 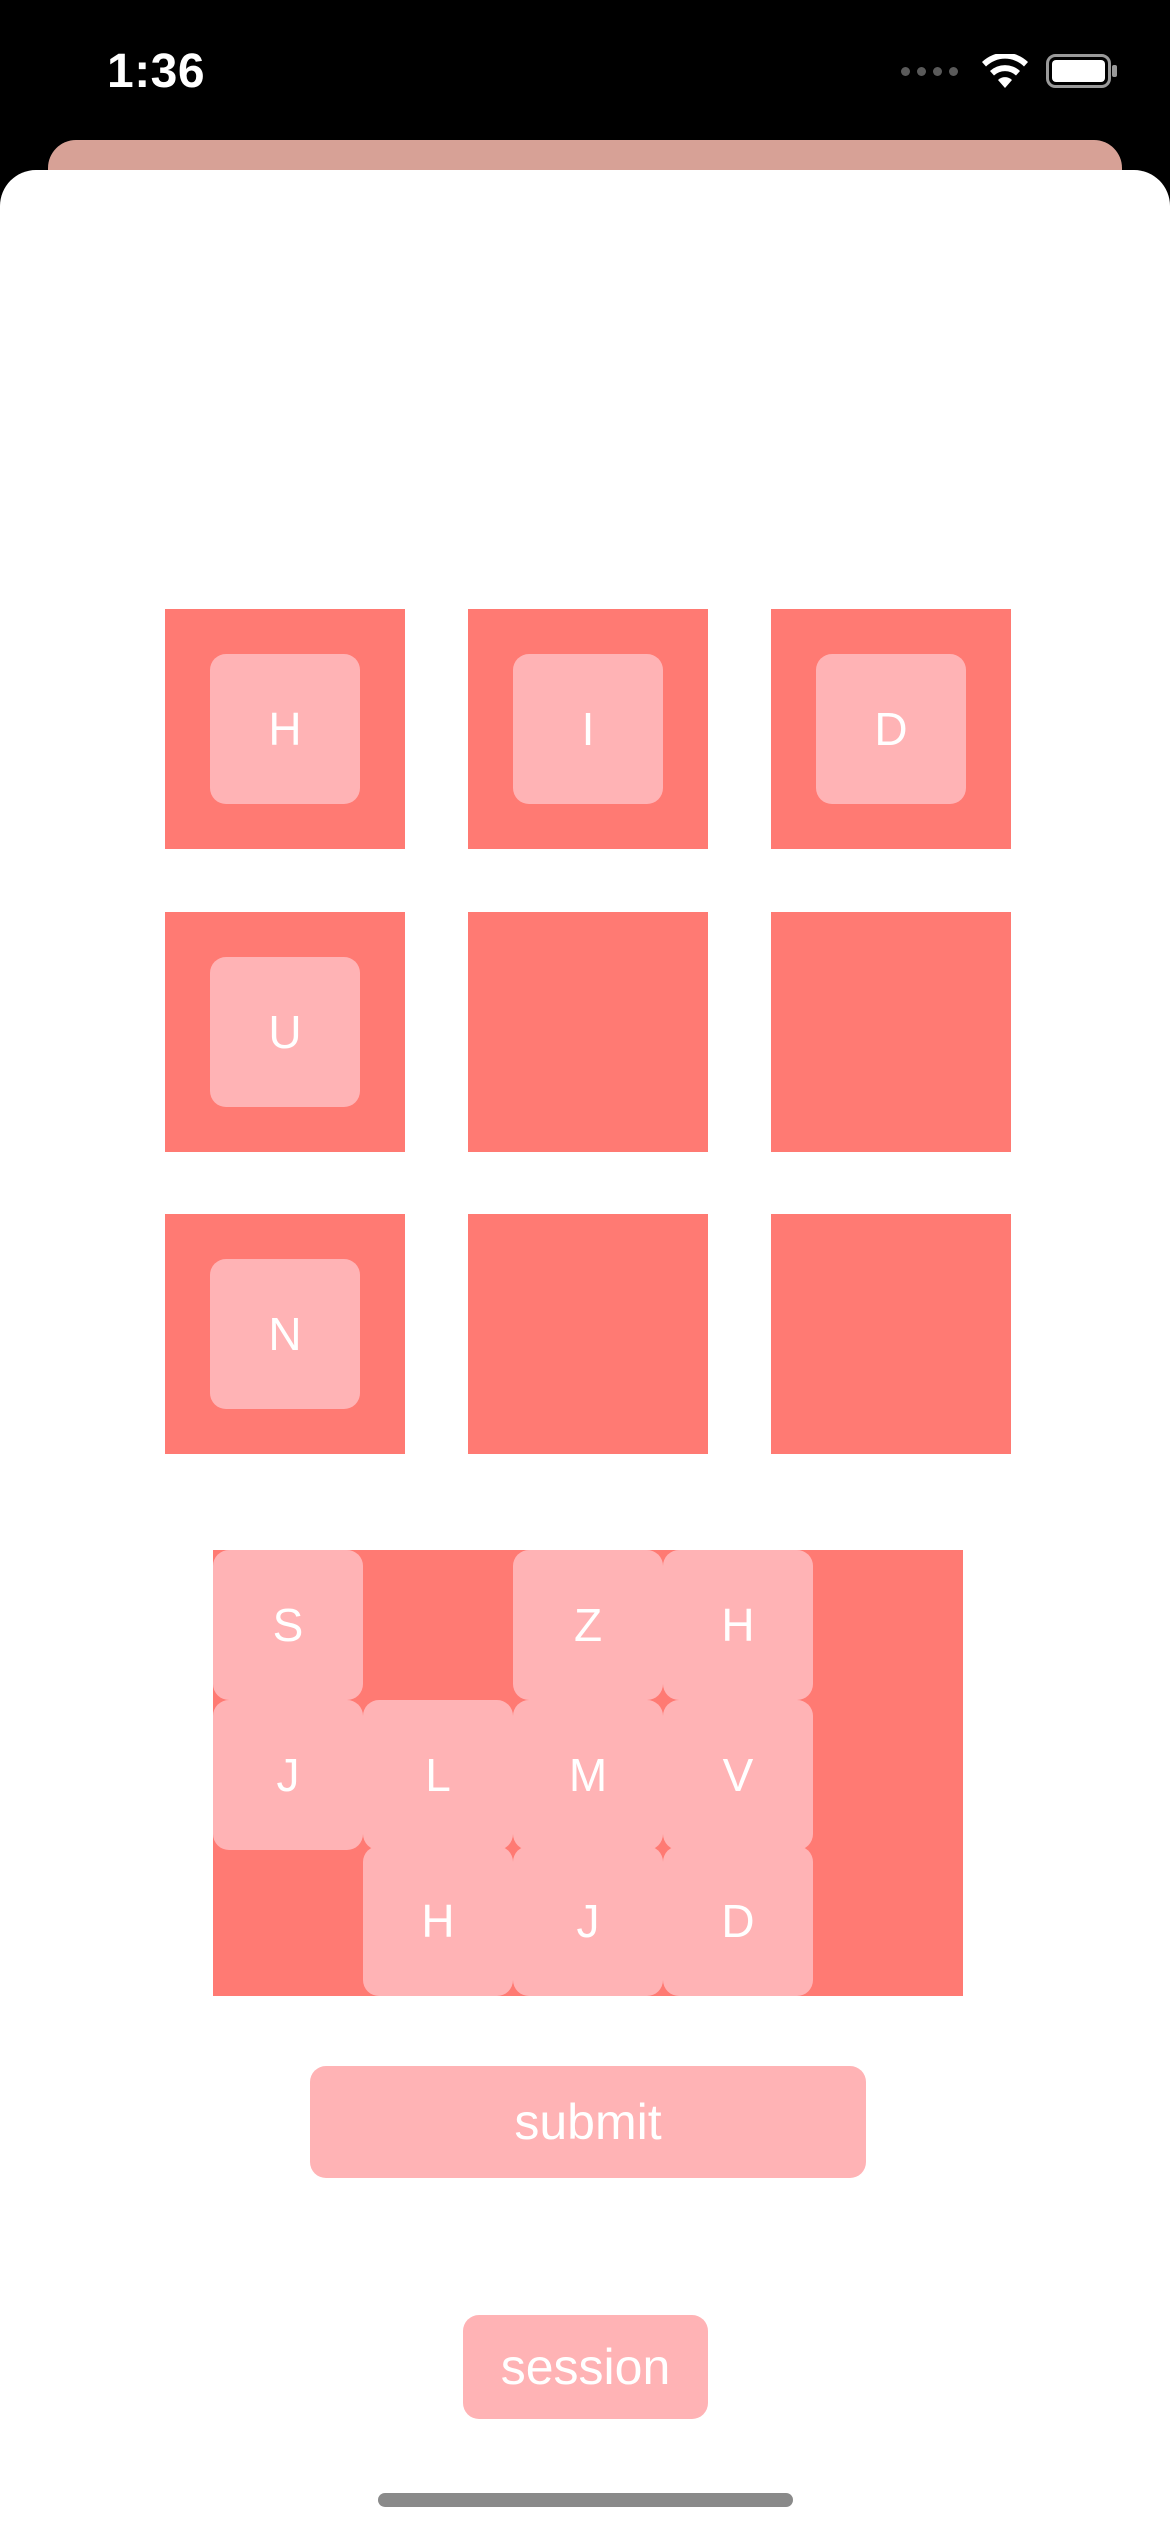 I want to click on grid-cell: N, so click(x=285, y=1334).